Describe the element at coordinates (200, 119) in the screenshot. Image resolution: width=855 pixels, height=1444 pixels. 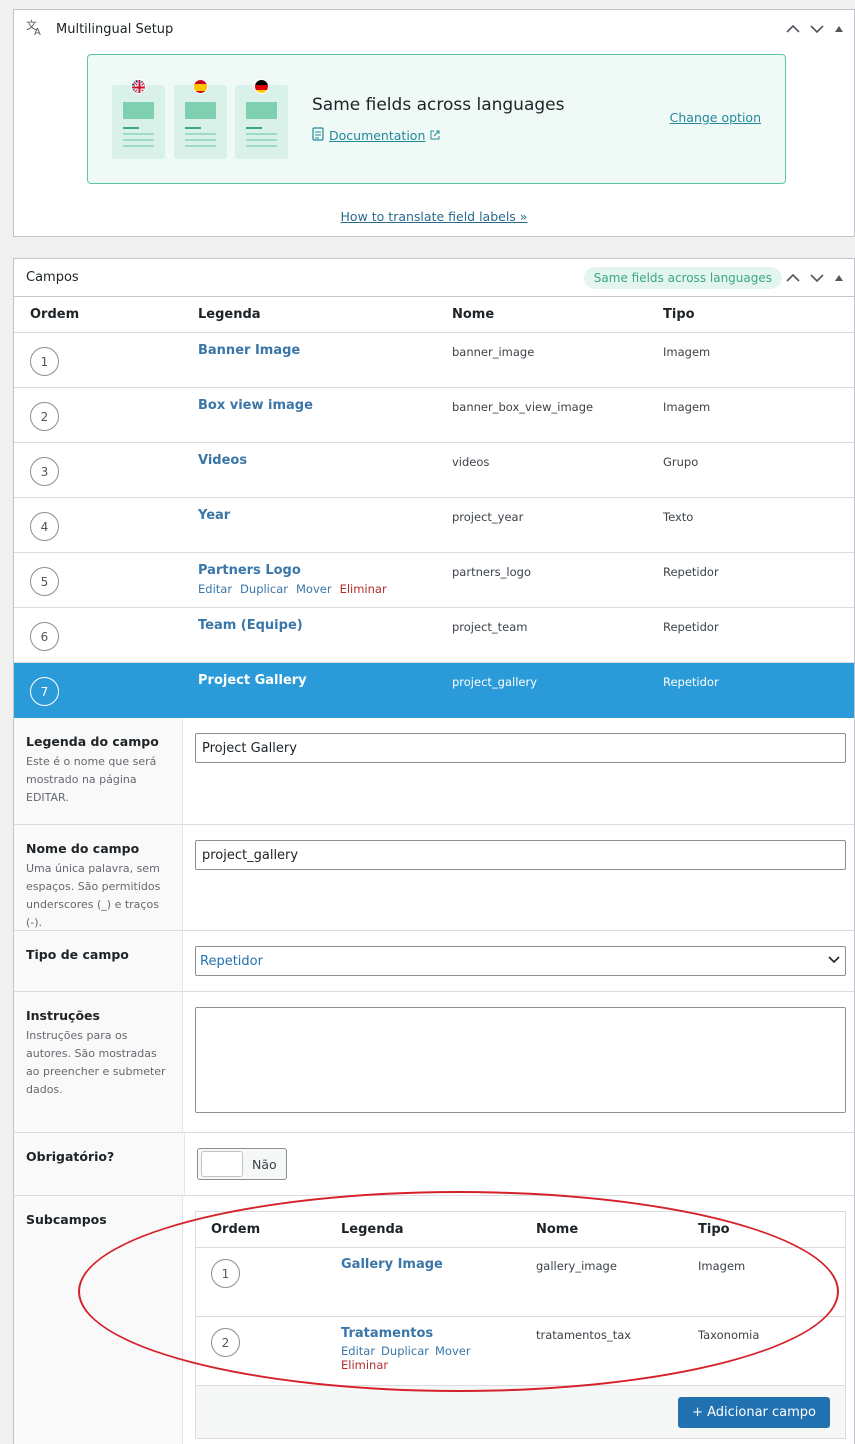
I see `spanish-doc-illustration` at that location.